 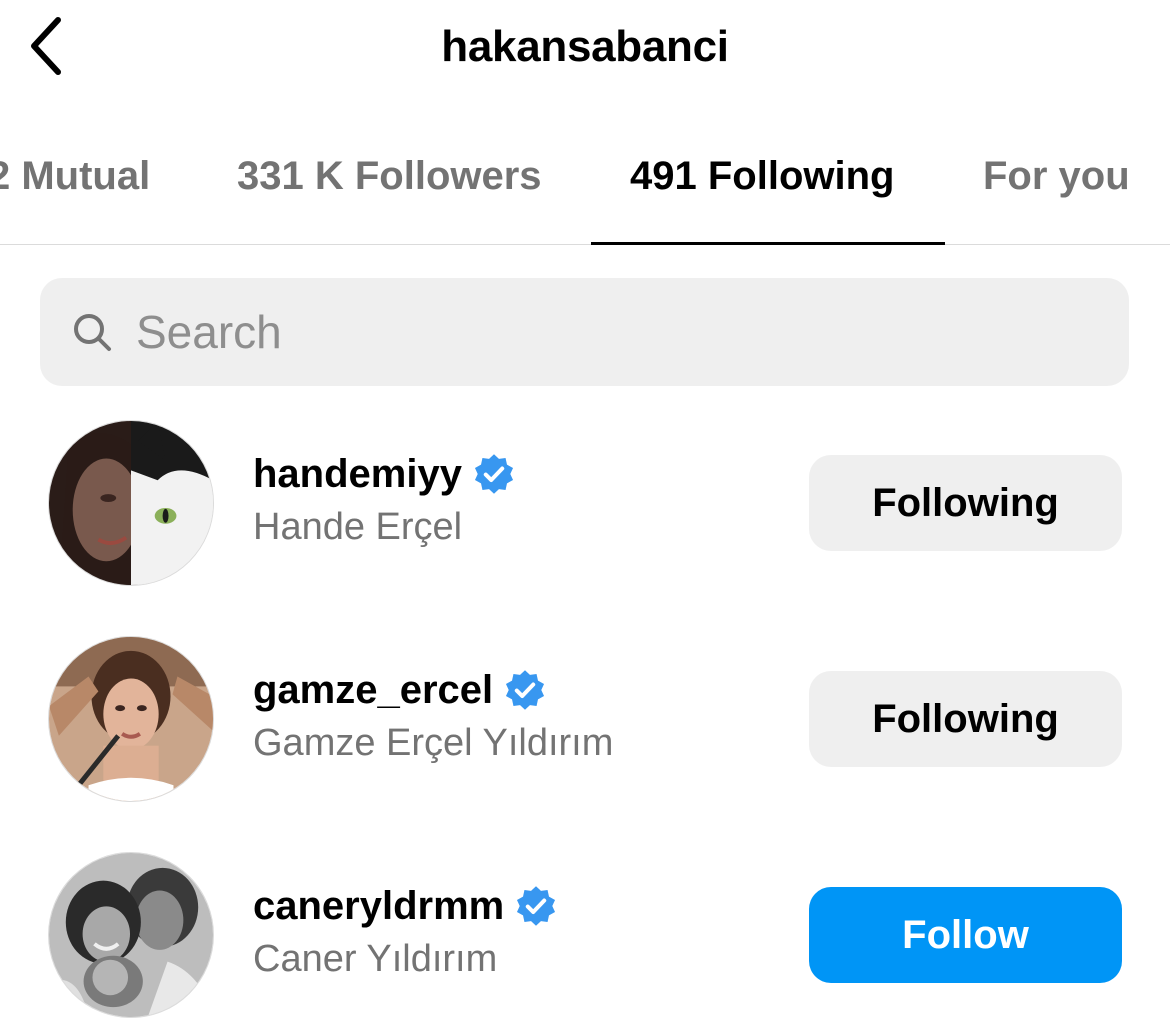 I want to click on search-icon, so click(x=92, y=332).